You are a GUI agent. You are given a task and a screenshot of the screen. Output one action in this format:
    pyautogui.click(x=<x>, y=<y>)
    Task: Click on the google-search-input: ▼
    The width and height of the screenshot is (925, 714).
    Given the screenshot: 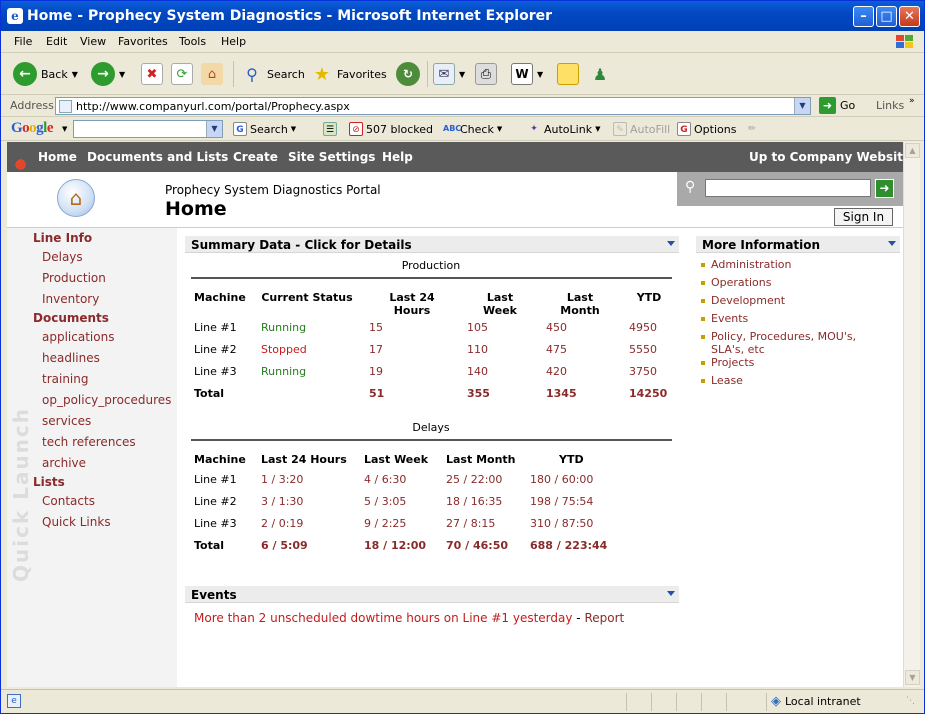 What is the action you would take?
    pyautogui.click(x=148, y=129)
    